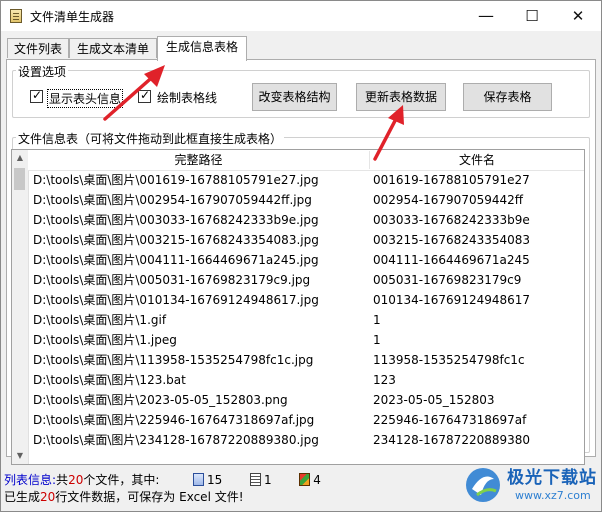 The width and height of the screenshot is (602, 512). Describe the element at coordinates (306, 320) in the screenshot. I see `table-row: D:\tools\桌面\图片\1.gif 1` at that location.